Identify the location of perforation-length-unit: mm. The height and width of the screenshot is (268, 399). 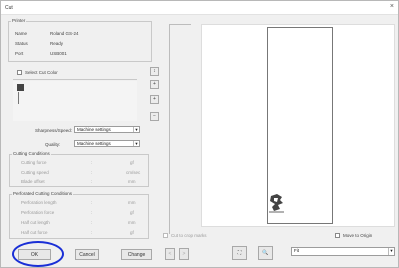
(132, 202).